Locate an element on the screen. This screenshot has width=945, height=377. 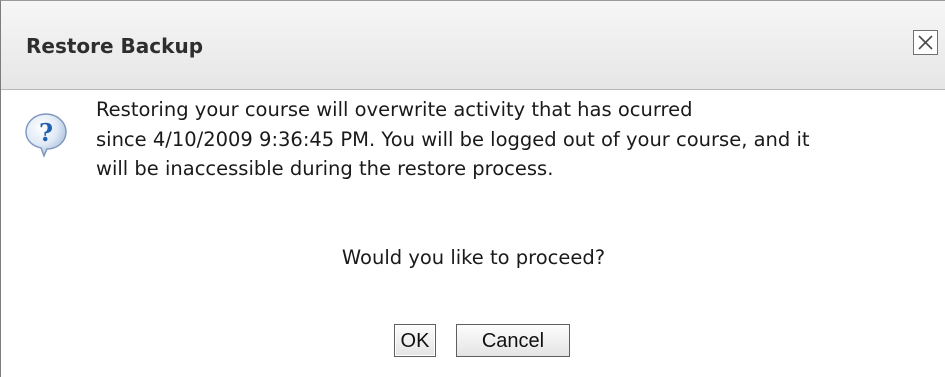
close-button is located at coordinates (925, 42).